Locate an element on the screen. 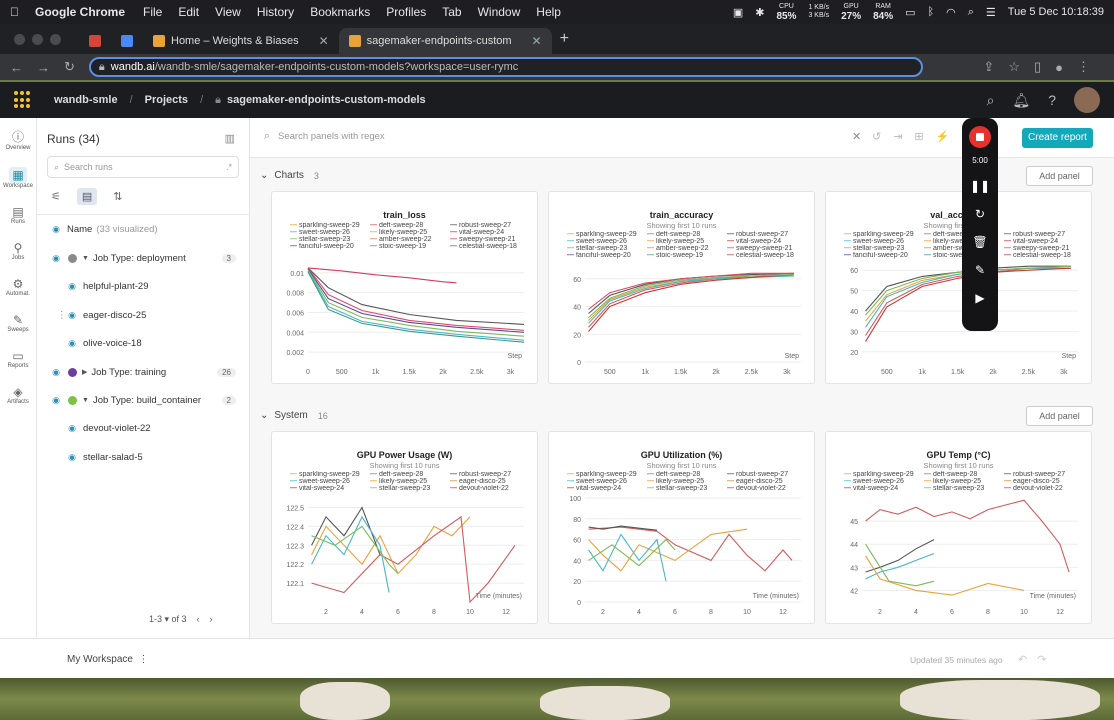 The image size is (1114, 720). chart-plot: 60 40 20 0 500 1k 1.5k 2k 2.5k 3k Step is located at coordinates (682, 288).